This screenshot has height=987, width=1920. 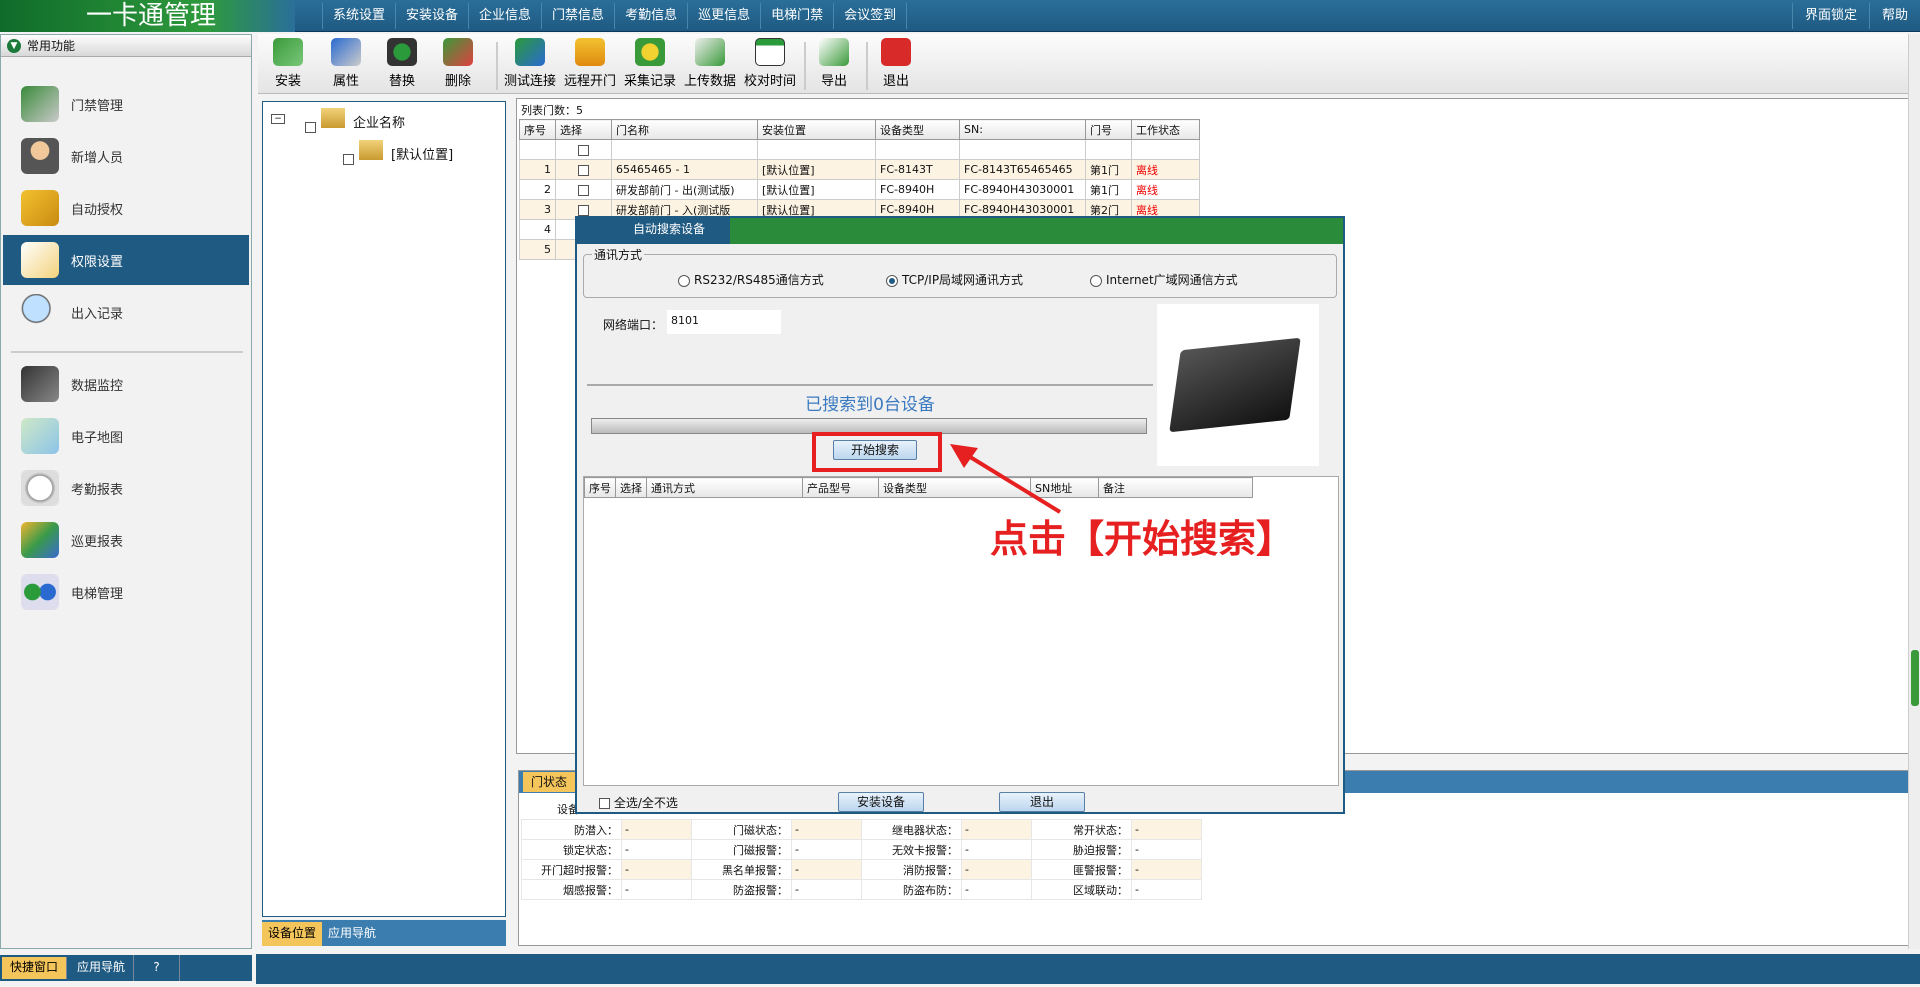 I want to click on blocks-icon, so click(x=40, y=540).